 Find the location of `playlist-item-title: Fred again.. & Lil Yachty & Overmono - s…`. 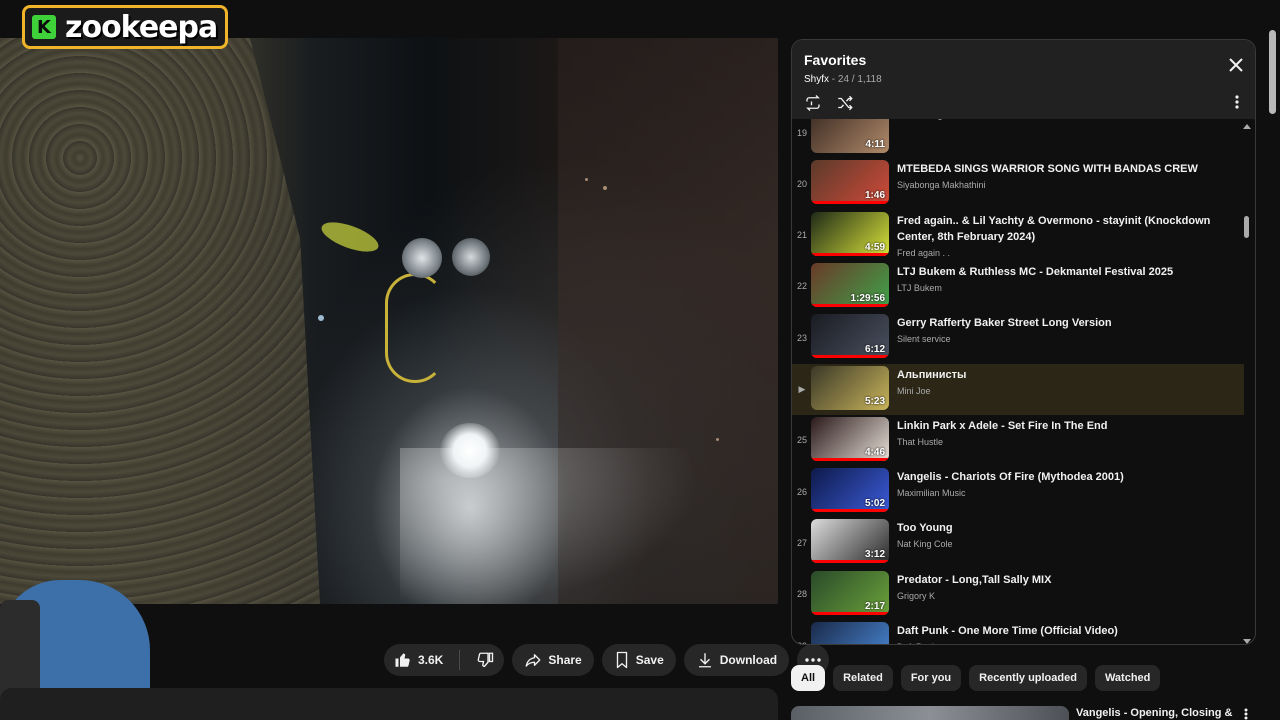

playlist-item-title: Fred again.. & Lil Yachty & Overmono - s… is located at coordinates (1057, 229).